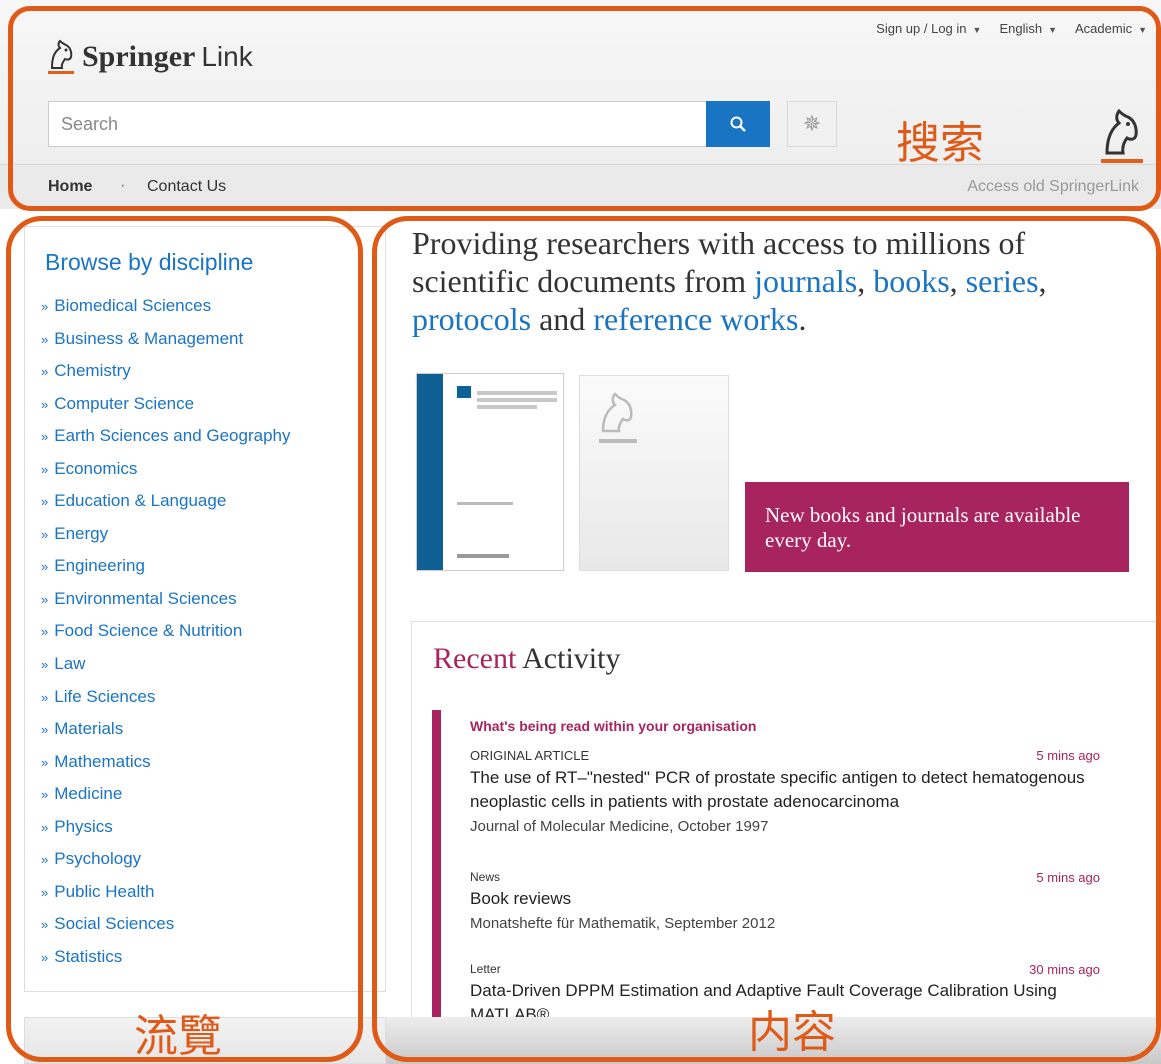  What do you see at coordinates (792, 1032) in the screenshot?
I see `content-annotation-label: 内容` at bounding box center [792, 1032].